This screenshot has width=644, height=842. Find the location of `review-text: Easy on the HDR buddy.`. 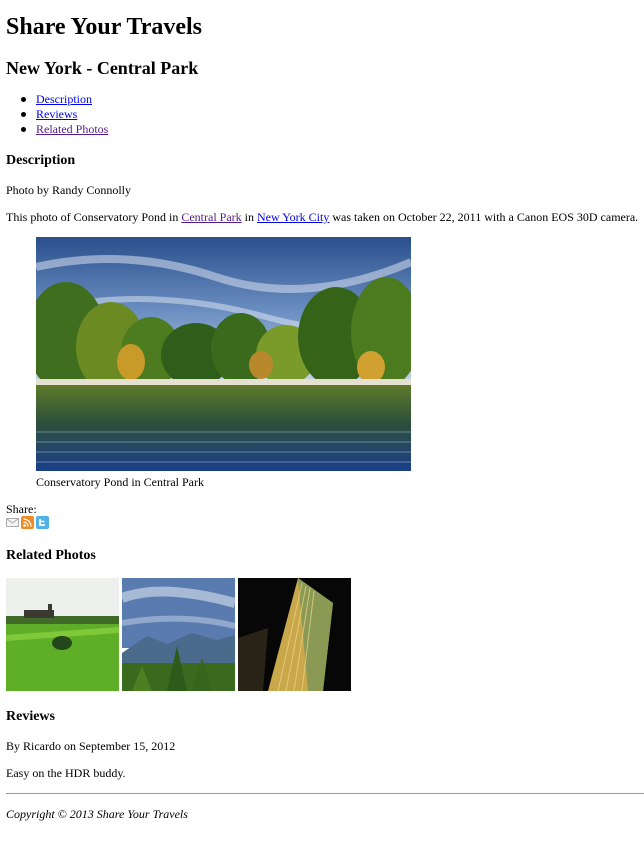

review-text: Easy on the HDR buddy. is located at coordinates (66, 773).